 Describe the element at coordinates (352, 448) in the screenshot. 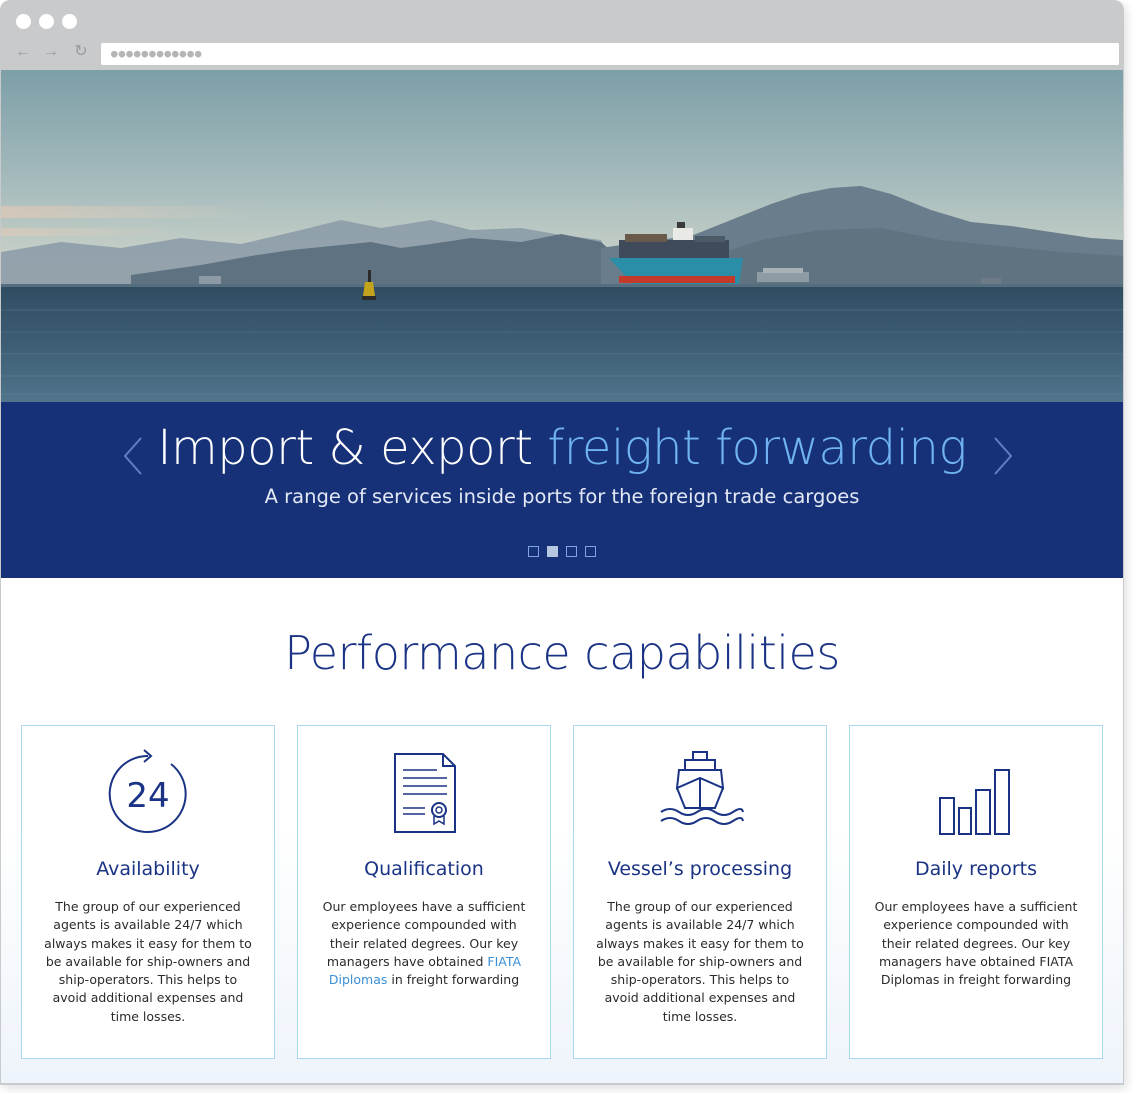

I see `slider-title-prefix: Import & export` at that location.